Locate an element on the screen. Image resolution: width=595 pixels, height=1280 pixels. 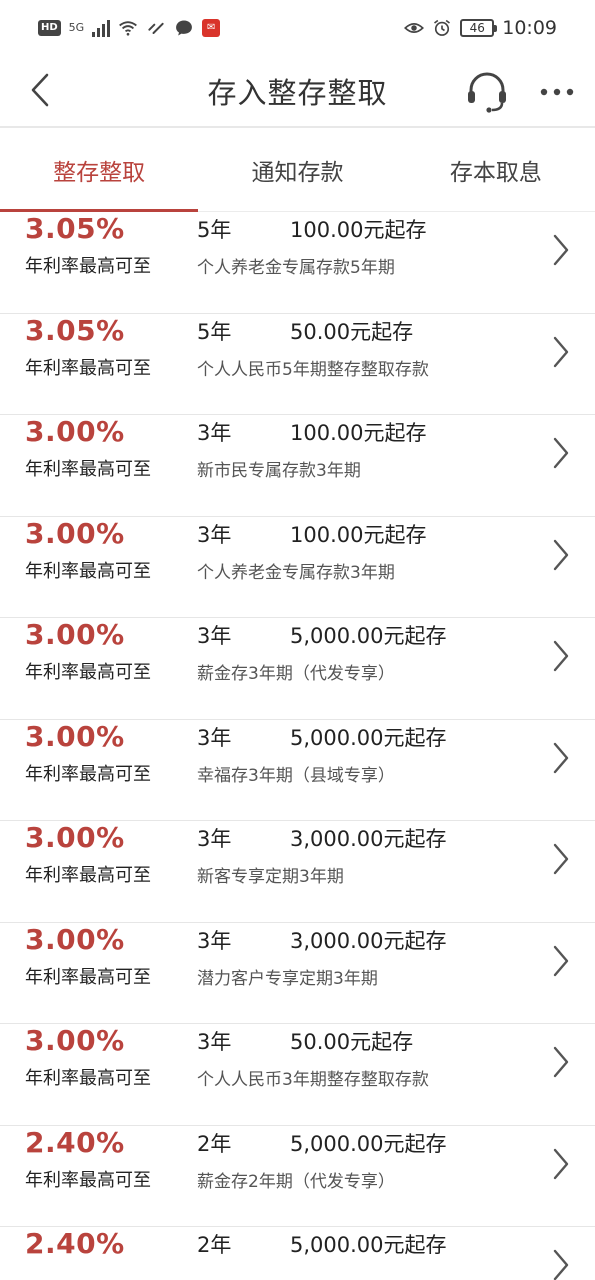
product-row: 3.00% 年利率最高可至 3年 50.00元起存 个人人民币3年期整存整取存款 is located at coordinates (297, 1075).